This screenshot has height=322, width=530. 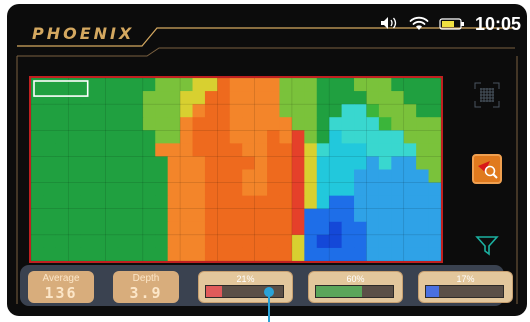 What do you see at coordinates (355, 287) in the screenshot?
I see `bar-green: 60%` at bounding box center [355, 287].